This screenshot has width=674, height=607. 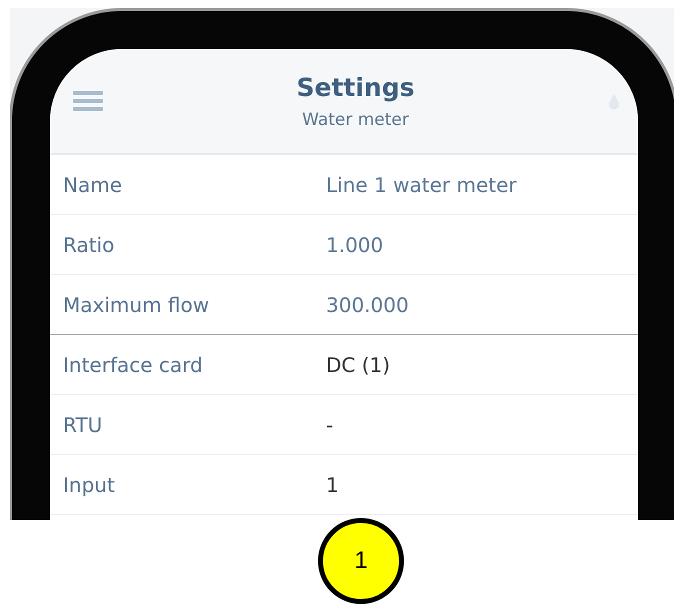 What do you see at coordinates (358, 364) in the screenshot?
I see `setting-value: DC (1)` at bounding box center [358, 364].